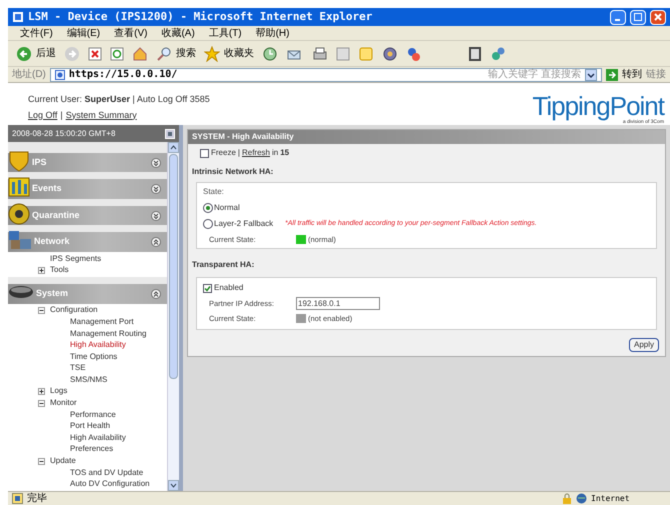  I want to click on tree-item: Auto DV Configuration, so click(110, 484).